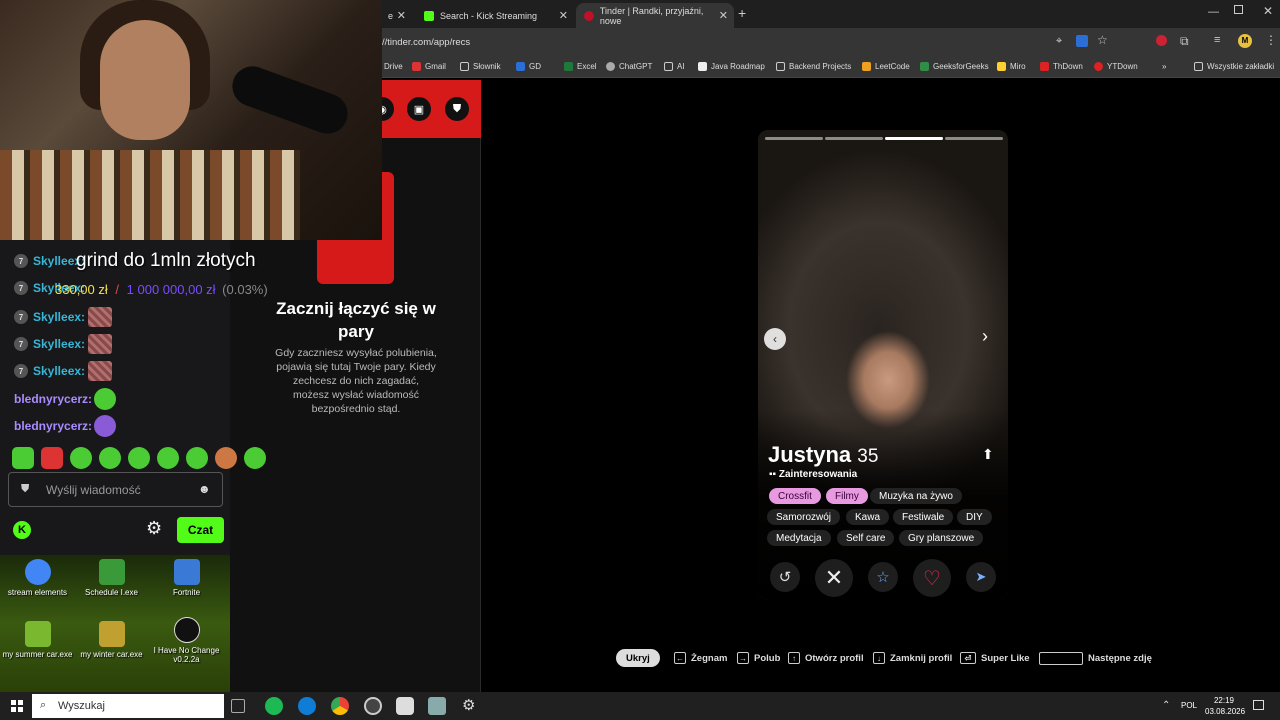  Describe the element at coordinates (238, 706) in the screenshot. I see `task-view-icon` at that location.